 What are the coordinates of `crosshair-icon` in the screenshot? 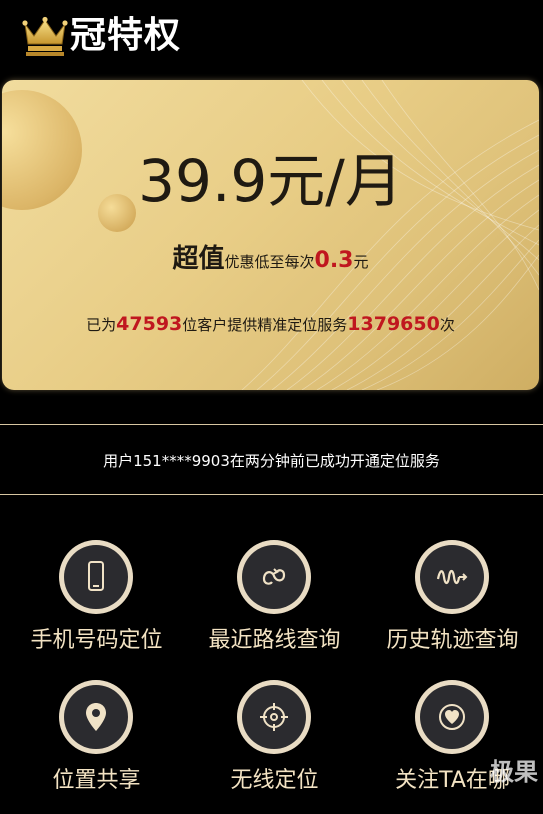 It's located at (274, 717).